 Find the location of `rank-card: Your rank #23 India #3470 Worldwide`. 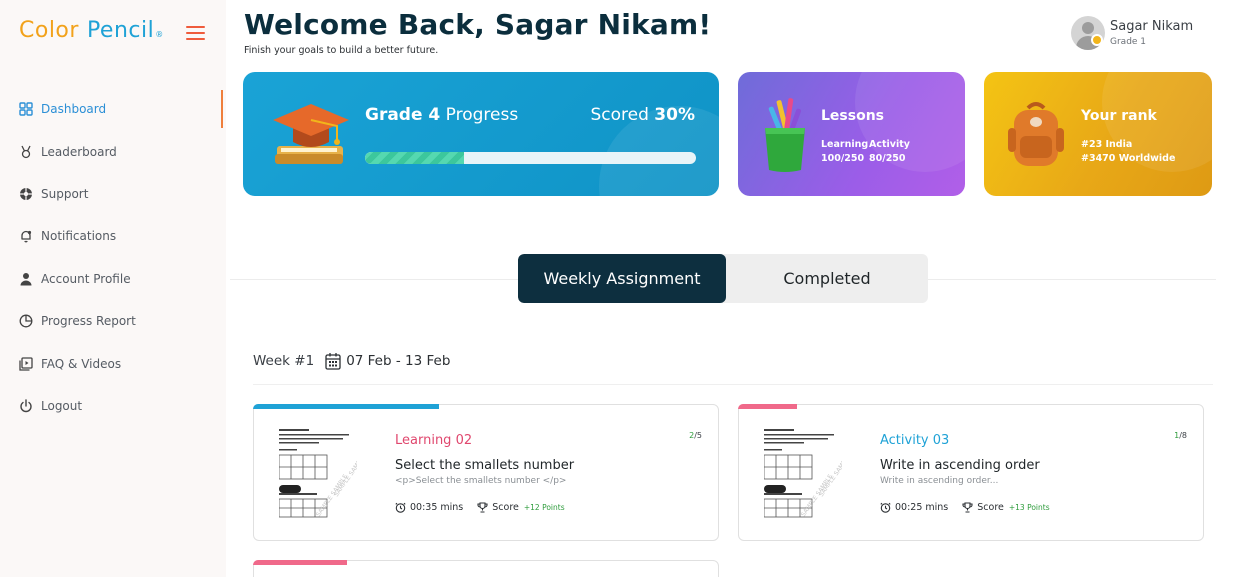

rank-card: Your rank #23 India #3470 Worldwide is located at coordinates (1098, 134).